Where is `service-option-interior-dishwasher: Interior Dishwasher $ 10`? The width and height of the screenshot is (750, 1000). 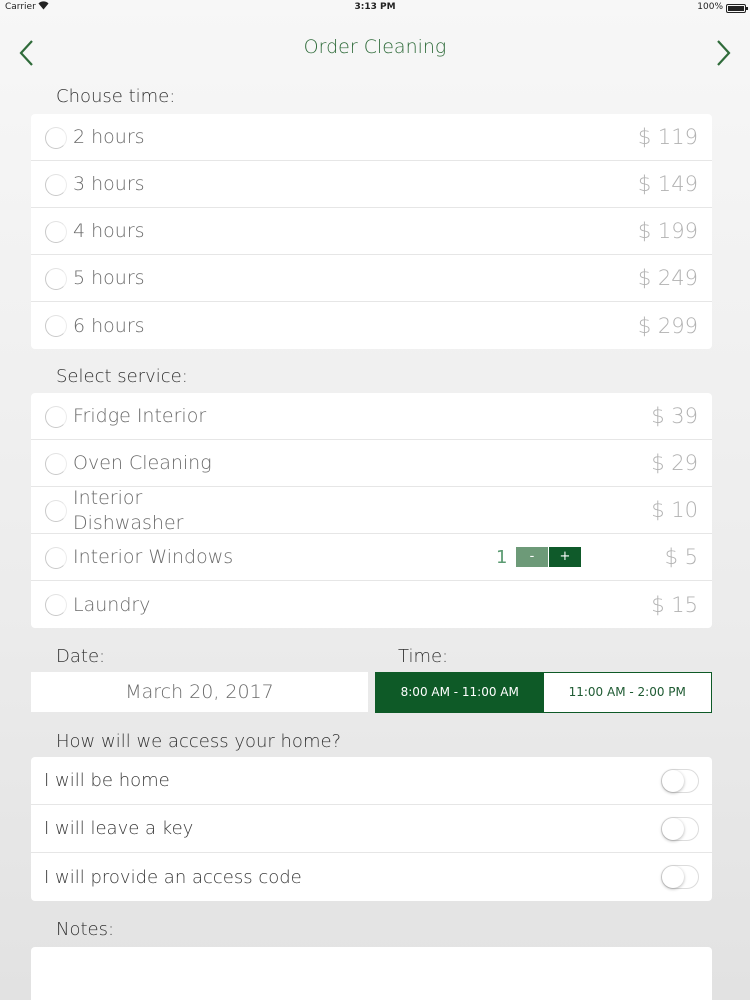 service-option-interior-dishwasher: Interior Dishwasher $ 10 is located at coordinates (371, 510).